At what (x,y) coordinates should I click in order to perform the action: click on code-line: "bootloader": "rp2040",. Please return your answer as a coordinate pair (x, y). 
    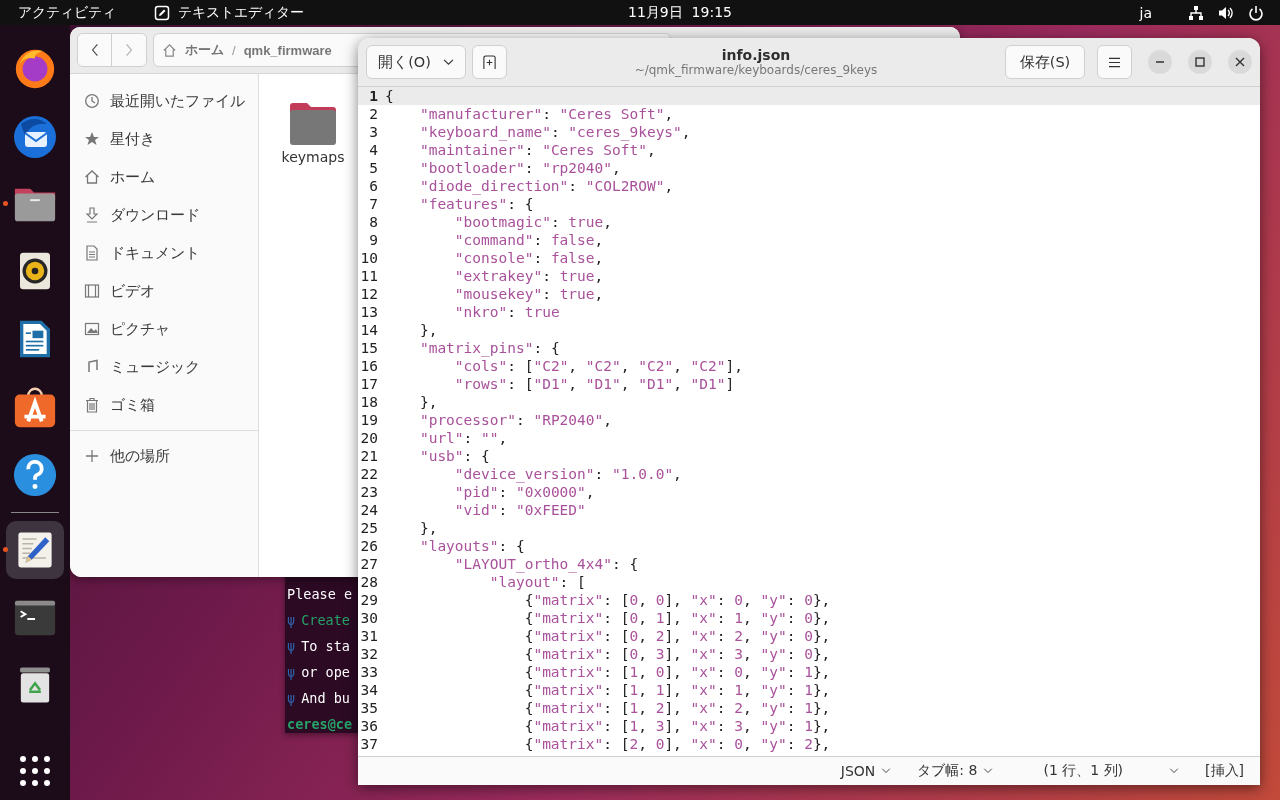
    Looking at the image, I should click on (519, 168).